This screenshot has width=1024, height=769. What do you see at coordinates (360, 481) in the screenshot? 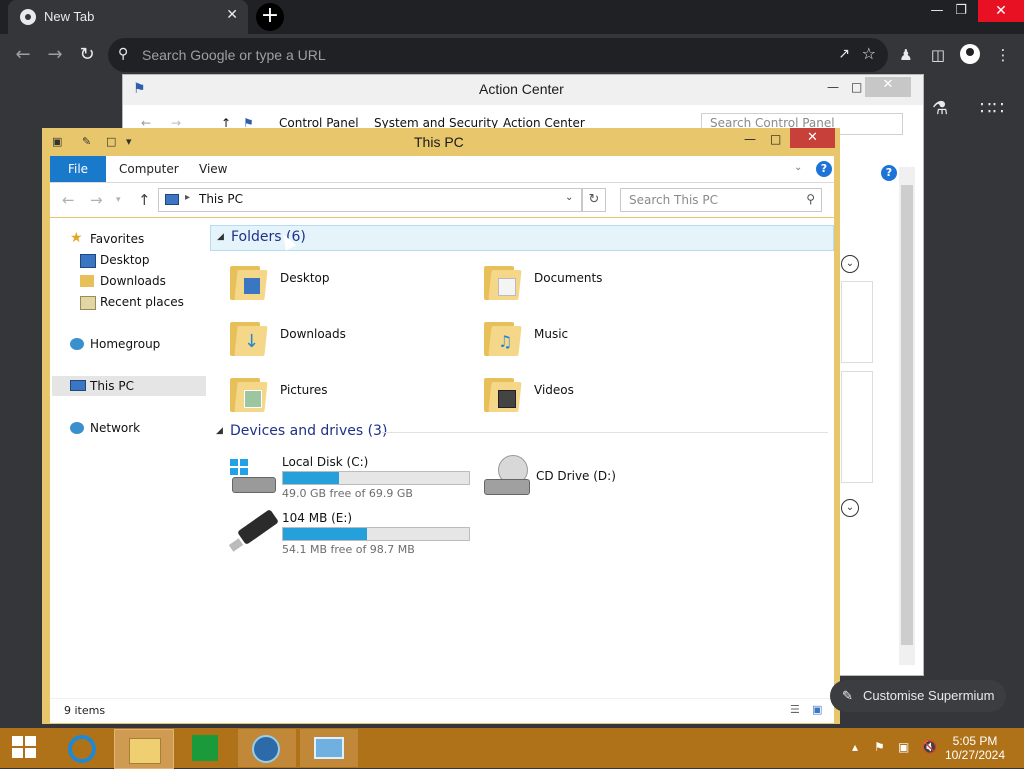
I see `drive-item-c: Local Disk (C:) 49.0 GB free of 69.9 GB` at bounding box center [360, 481].